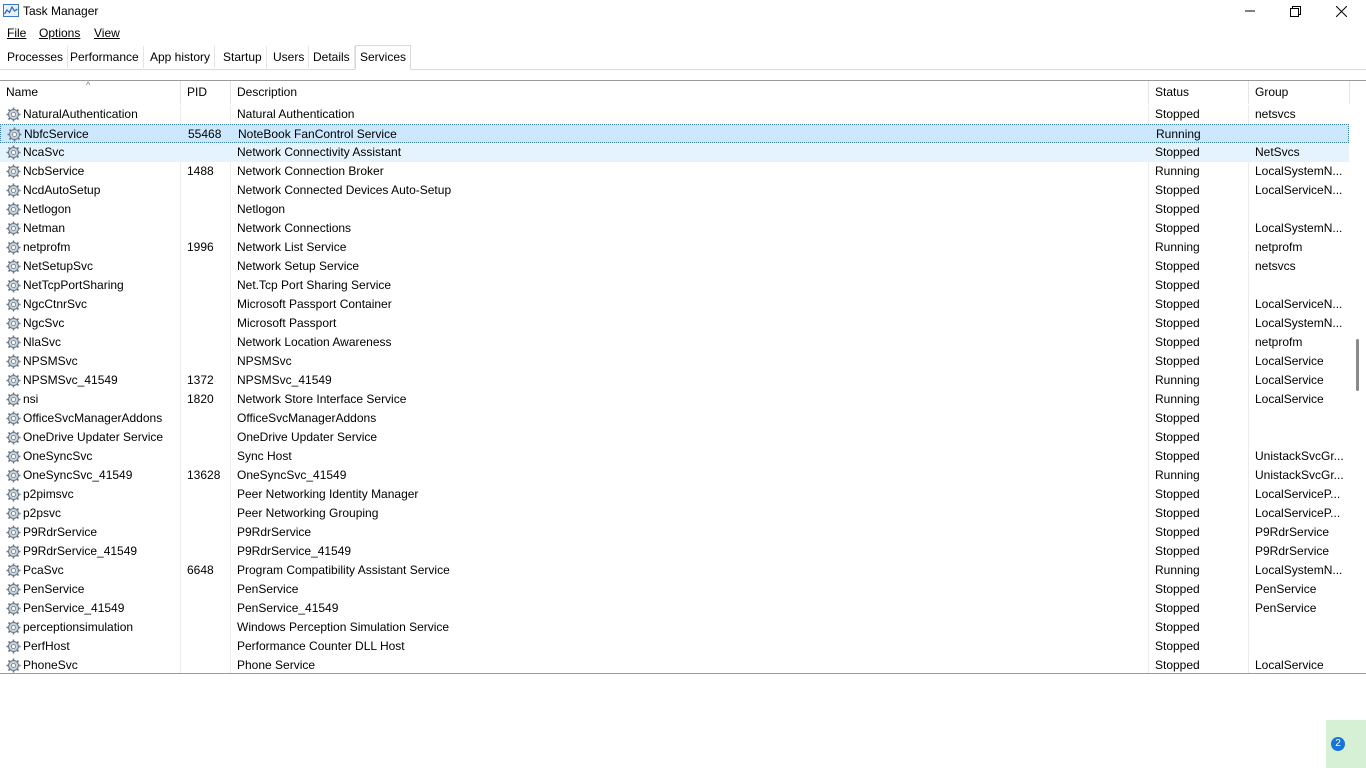 Image resolution: width=1366 pixels, height=768 pixels. I want to click on menu-options: Options, so click(59, 33).